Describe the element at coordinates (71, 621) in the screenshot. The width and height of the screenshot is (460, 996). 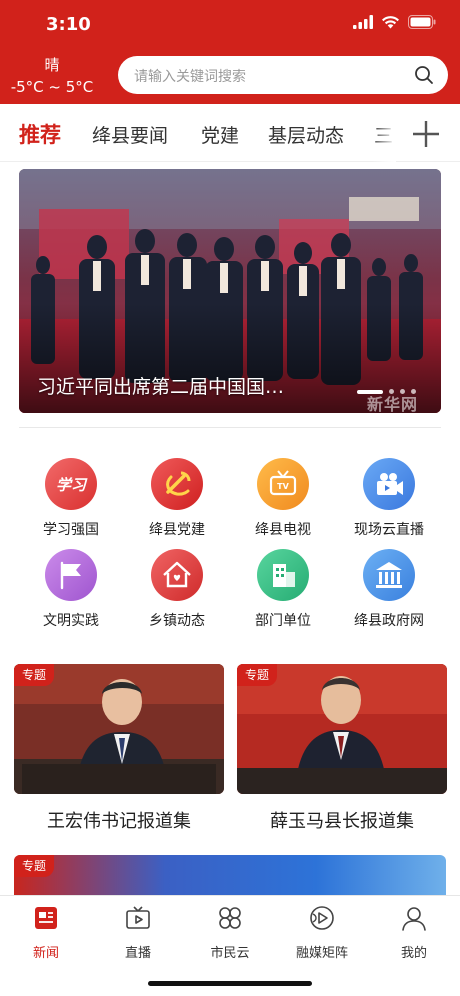
I see `quick-link-label: 文明实践` at that location.